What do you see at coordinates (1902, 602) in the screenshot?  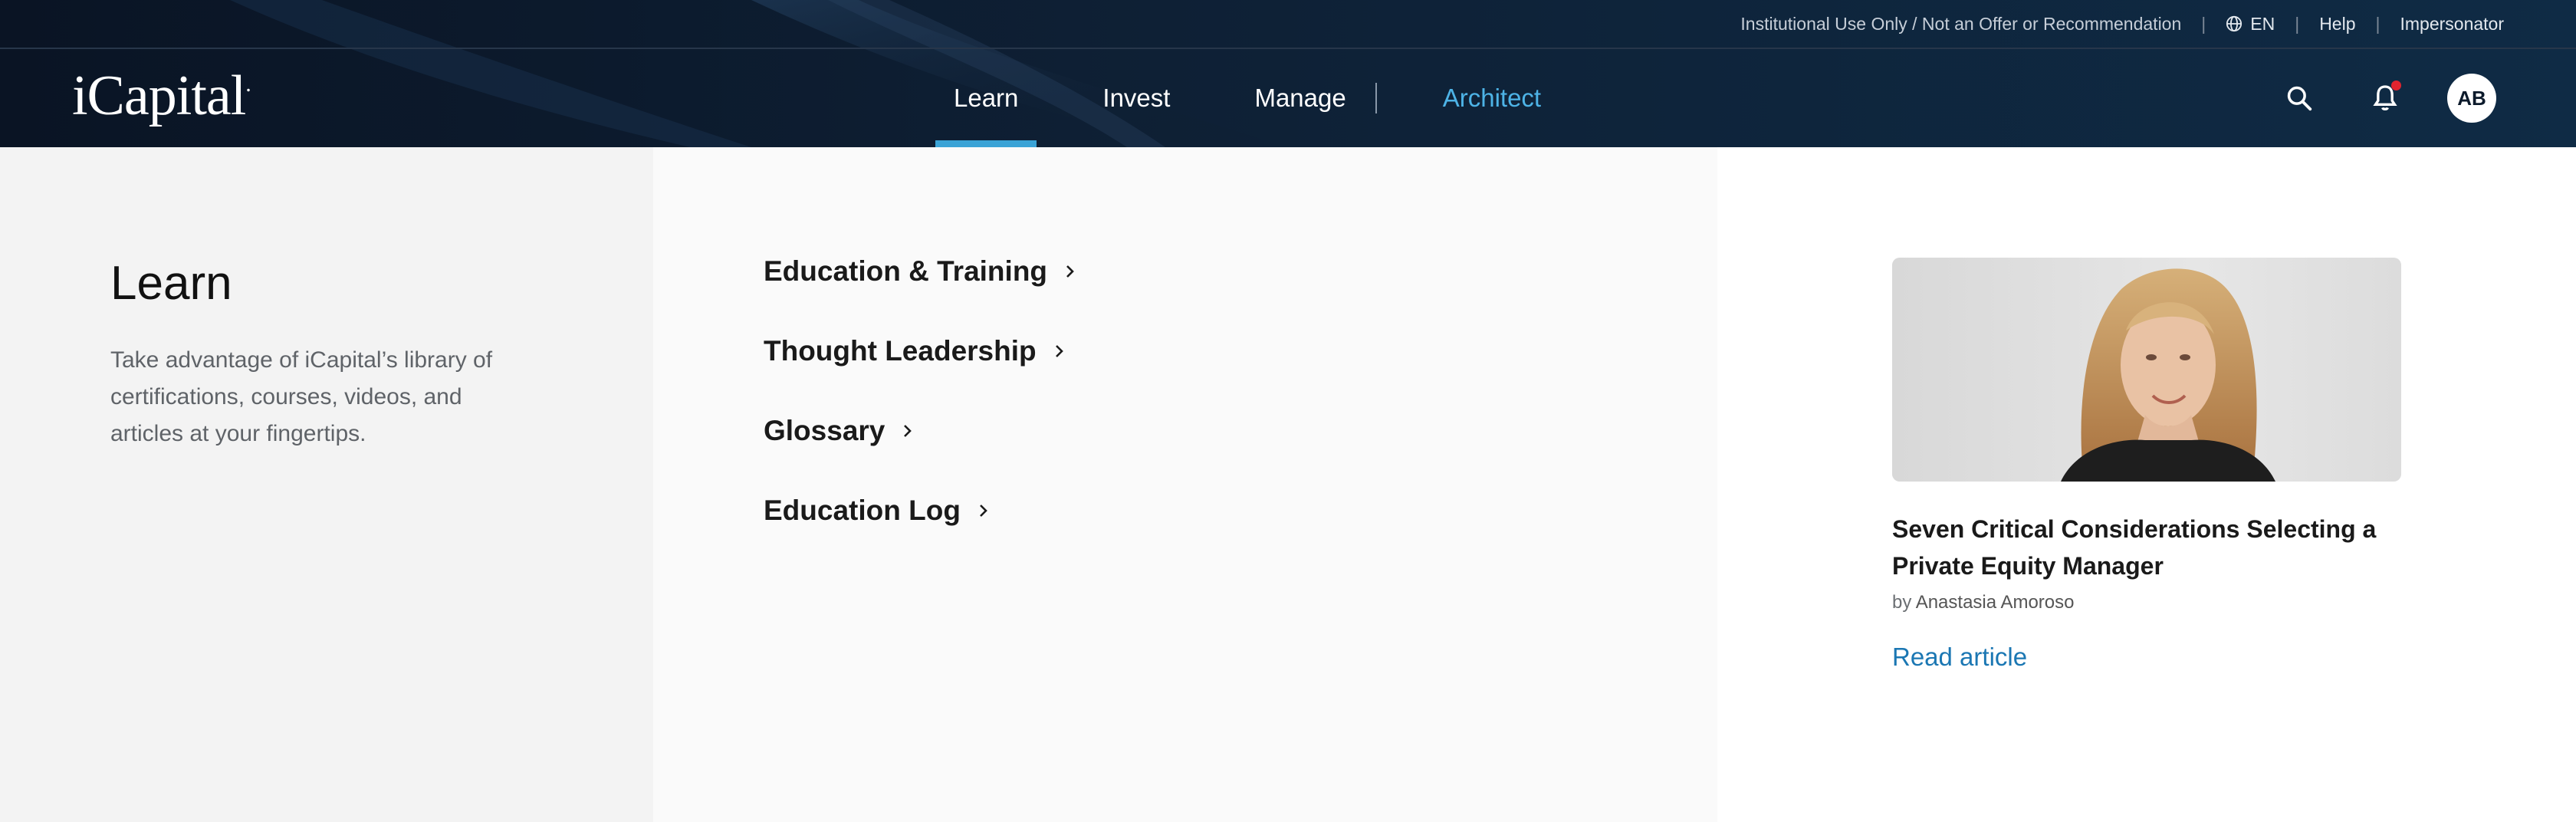 I see `byline-prefix: by` at bounding box center [1902, 602].